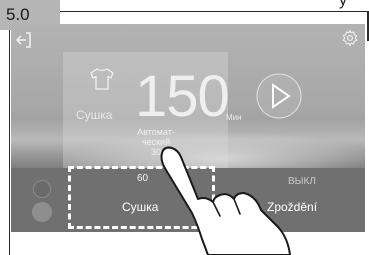 This screenshot has height=255, width=369. What do you see at coordinates (102, 79) in the screenshot?
I see `shirt-icon` at bounding box center [102, 79].